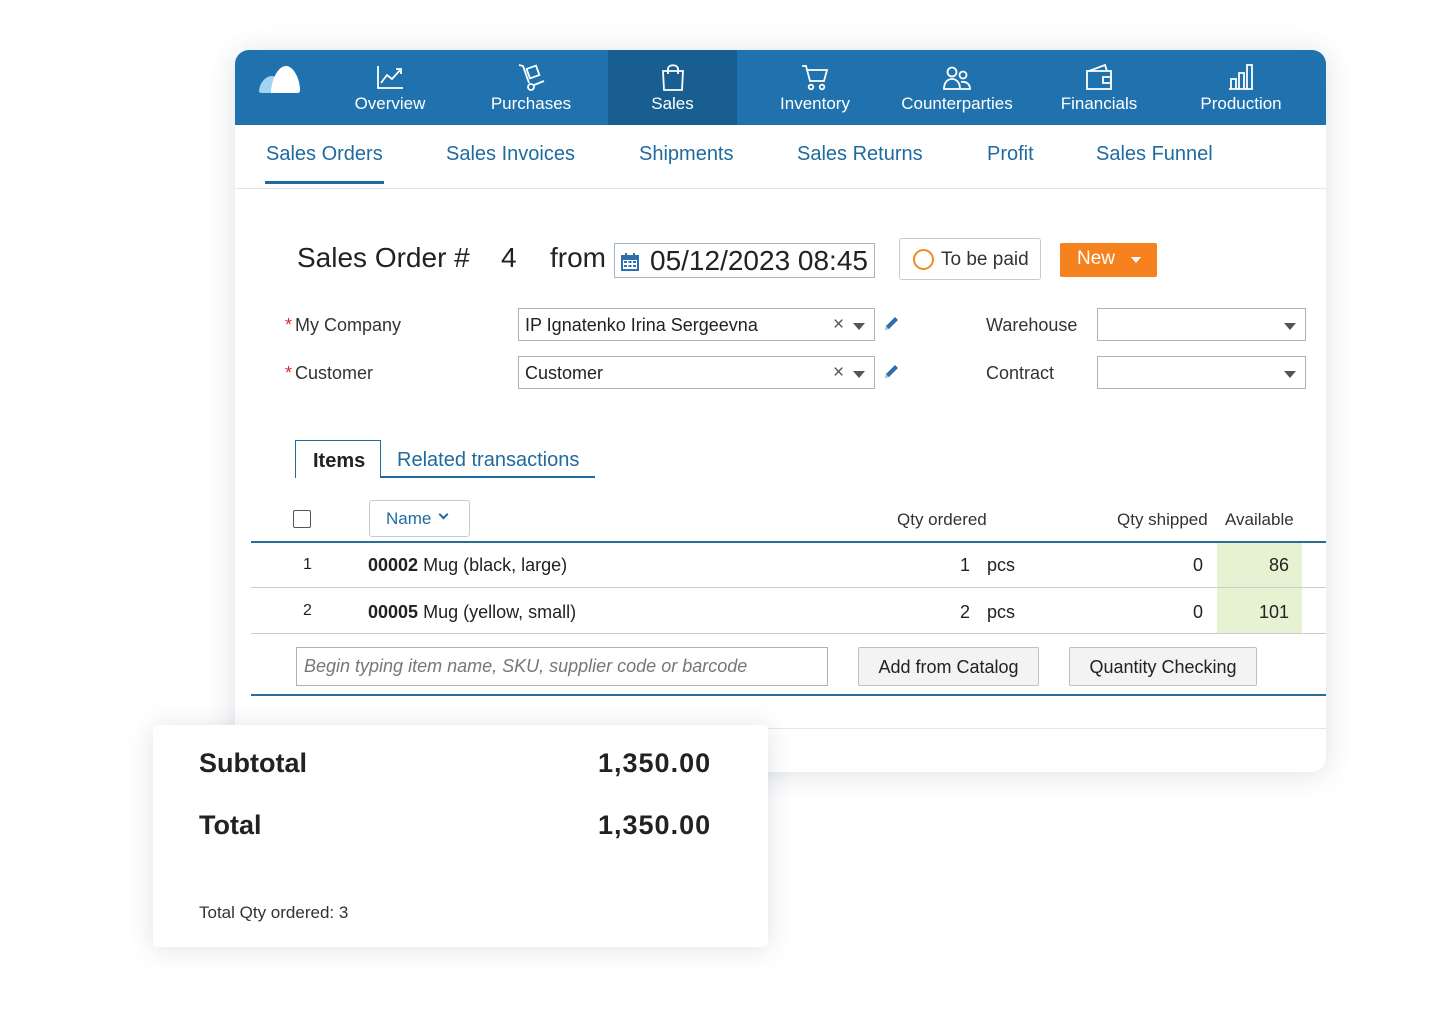  I want to click on customer-label: * Customer, so click(329, 373).